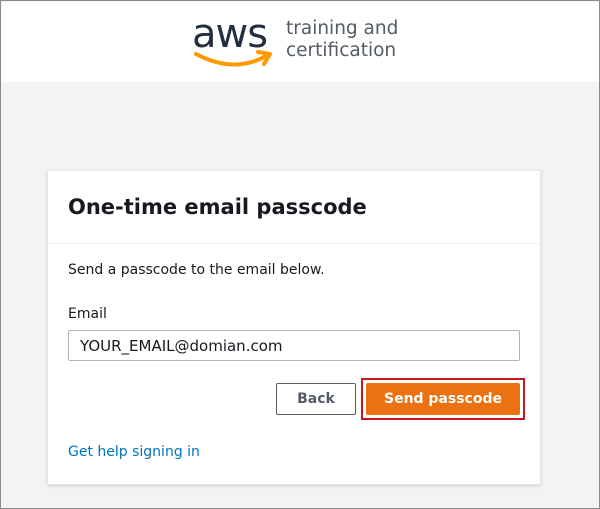  Describe the element at coordinates (341, 50) in the screenshot. I see `logo-tagline-line2: certification` at that location.